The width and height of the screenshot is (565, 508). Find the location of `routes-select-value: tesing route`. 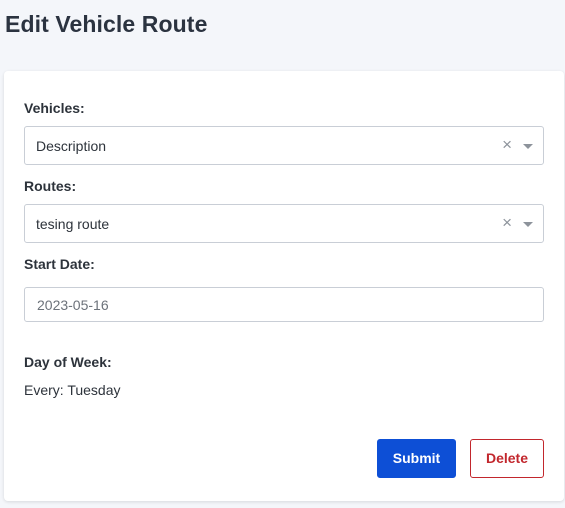

routes-select-value: tesing route is located at coordinates (73, 224).